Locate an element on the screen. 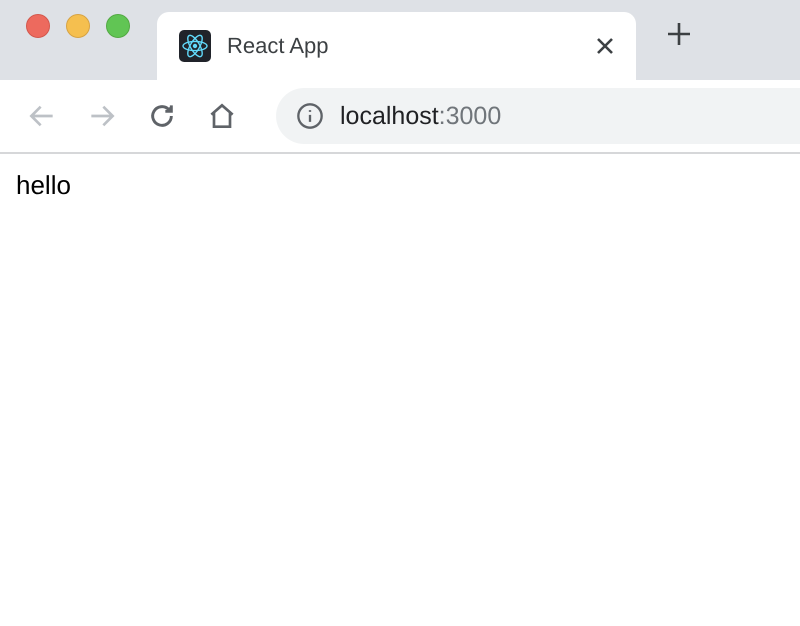 Image resolution: width=800 pixels, height=626 pixels. address-bar: localhost:3000 is located at coordinates (538, 116).